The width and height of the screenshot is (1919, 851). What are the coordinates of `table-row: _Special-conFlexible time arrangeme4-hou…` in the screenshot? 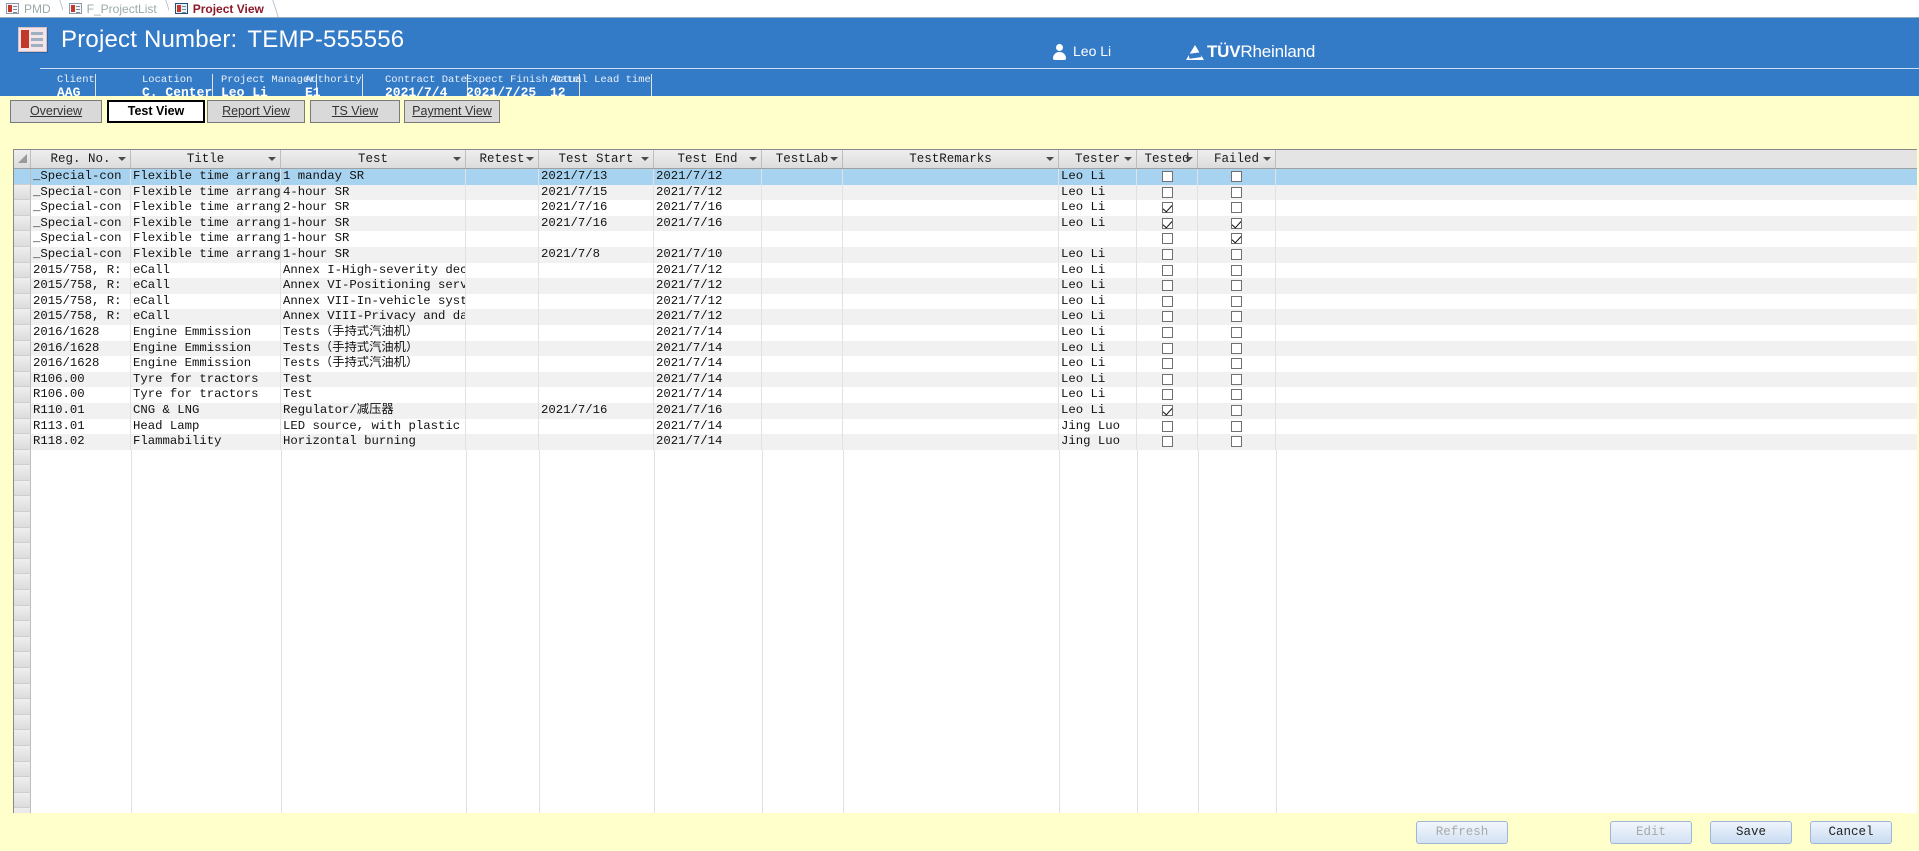 It's located at (965, 192).